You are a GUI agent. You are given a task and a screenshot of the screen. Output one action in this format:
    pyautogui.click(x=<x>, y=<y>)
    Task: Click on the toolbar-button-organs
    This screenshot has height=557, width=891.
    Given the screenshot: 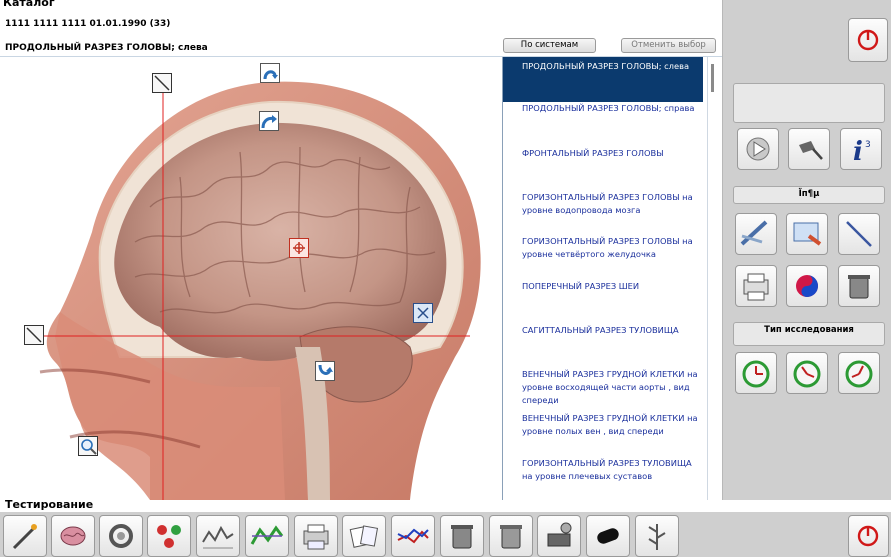 What is the action you would take?
    pyautogui.click(x=169, y=536)
    